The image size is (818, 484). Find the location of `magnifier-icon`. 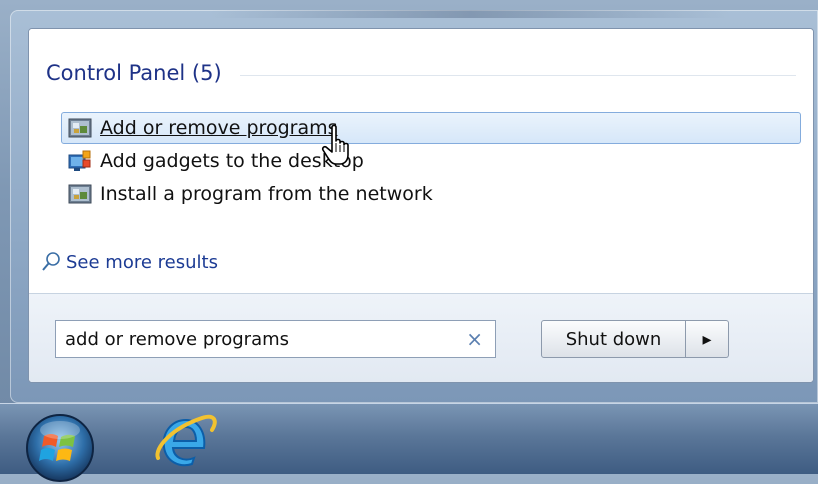

magnifier-icon is located at coordinates (51, 261).